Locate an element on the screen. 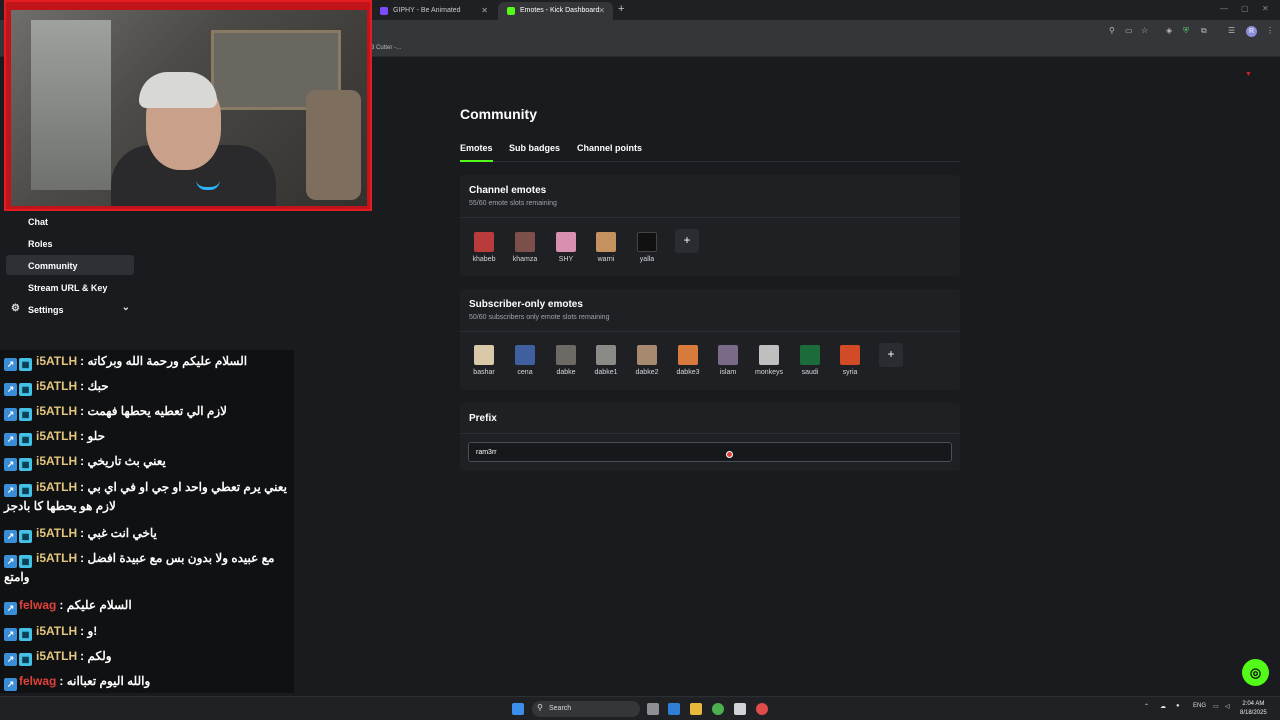  emote-warni: warni is located at coordinates (606, 247).